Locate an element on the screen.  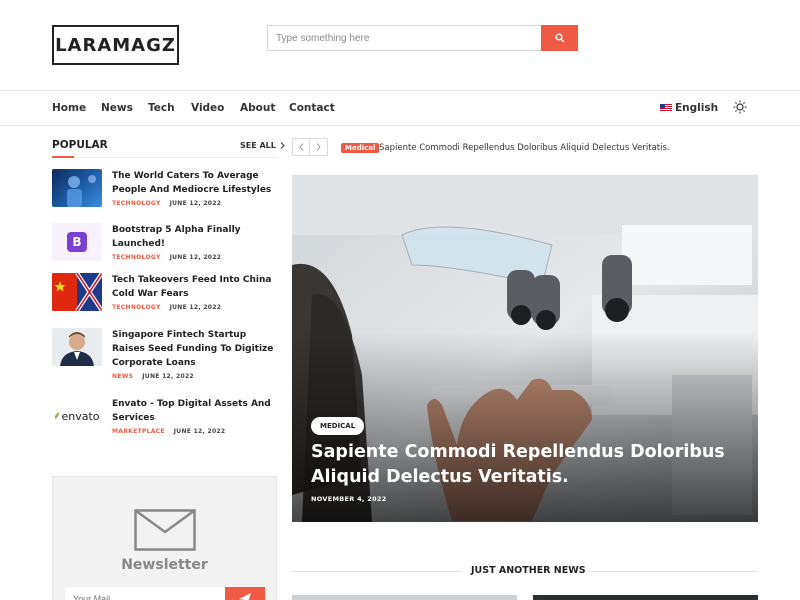
bootstrap-logo-icon: B is located at coordinates (77, 242).